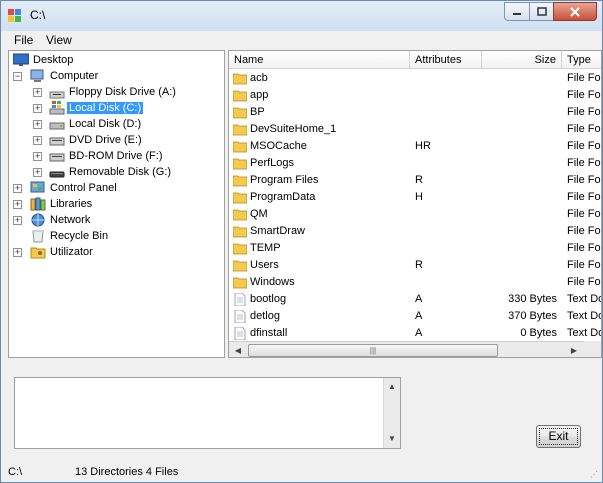 The width and height of the screenshot is (603, 483). What do you see at coordinates (116, 156) in the screenshot?
I see `tree-node-bdrom: BD-ROM Drive (F:)` at bounding box center [116, 156].